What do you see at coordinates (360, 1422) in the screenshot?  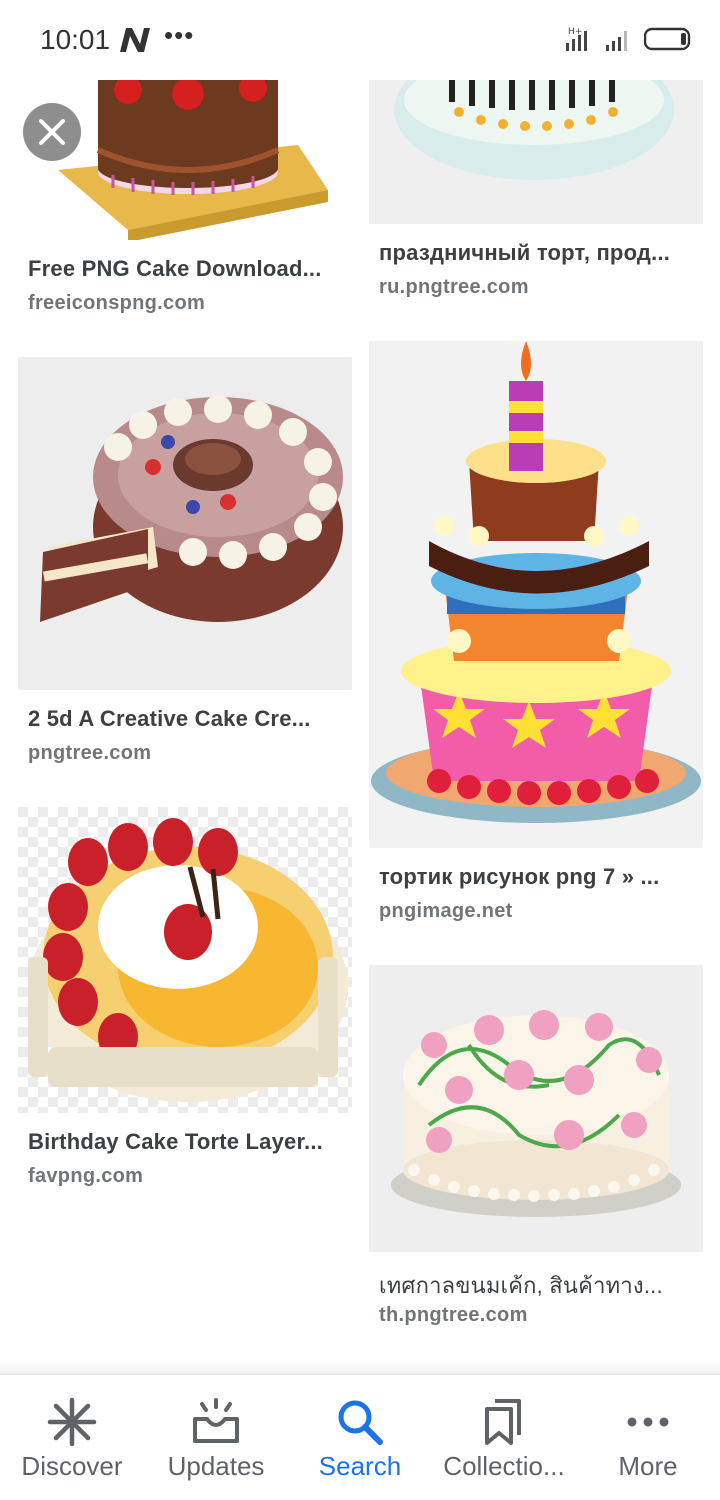 I see `search-icon` at bounding box center [360, 1422].